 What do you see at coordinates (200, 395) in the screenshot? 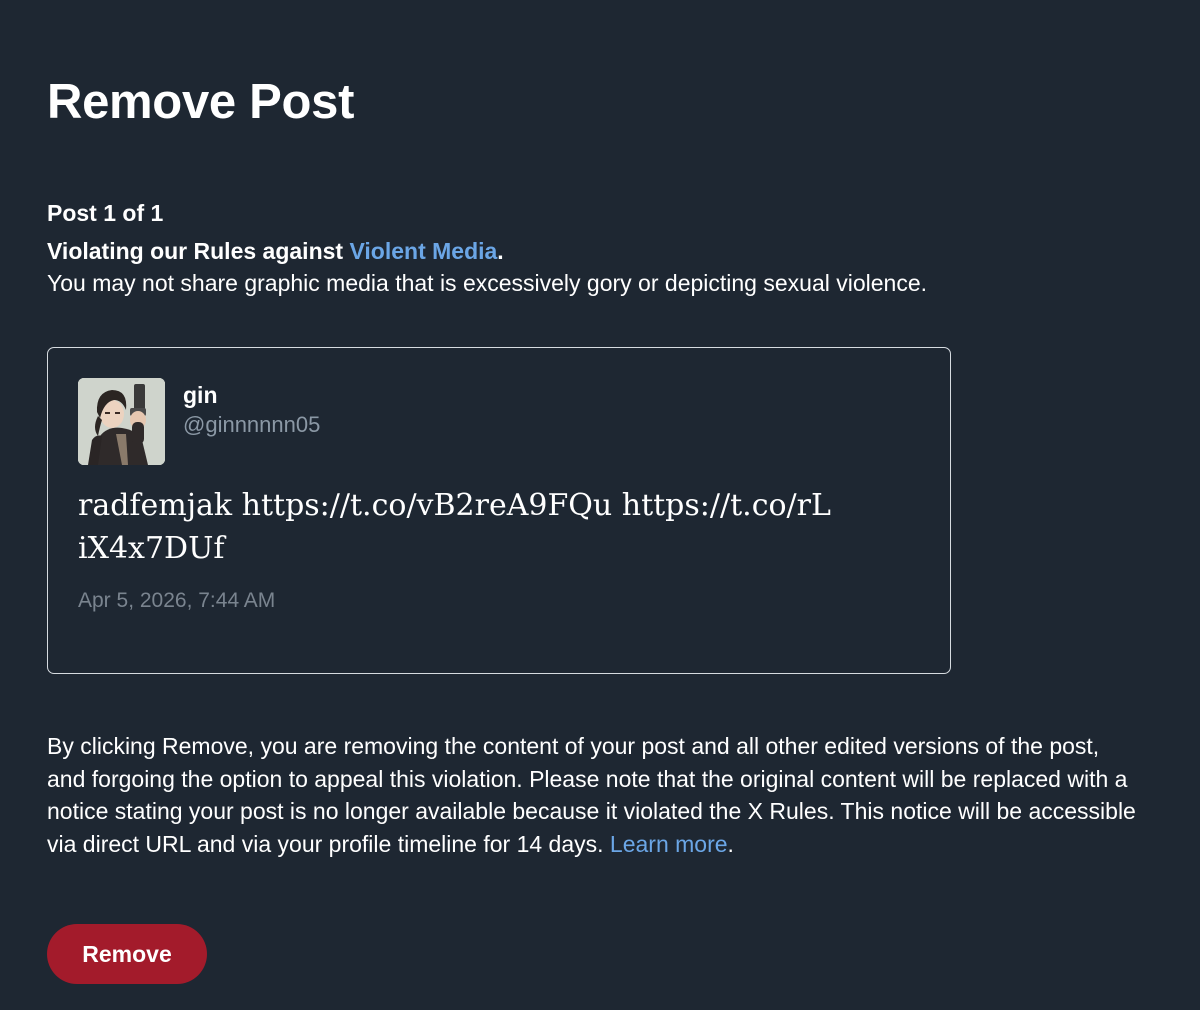
I see `post-author-name: gin` at bounding box center [200, 395].